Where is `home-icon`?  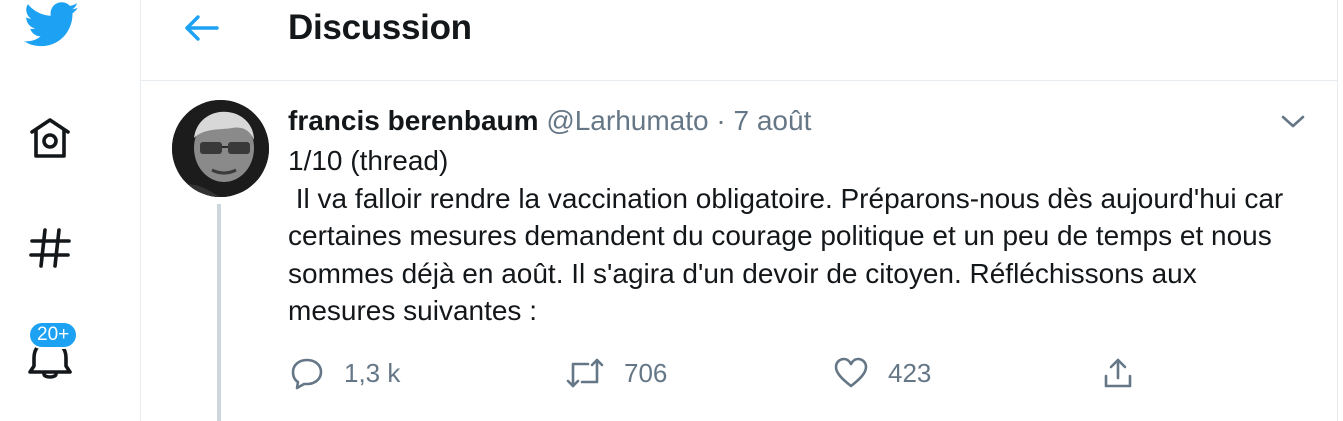
home-icon is located at coordinates (50, 138).